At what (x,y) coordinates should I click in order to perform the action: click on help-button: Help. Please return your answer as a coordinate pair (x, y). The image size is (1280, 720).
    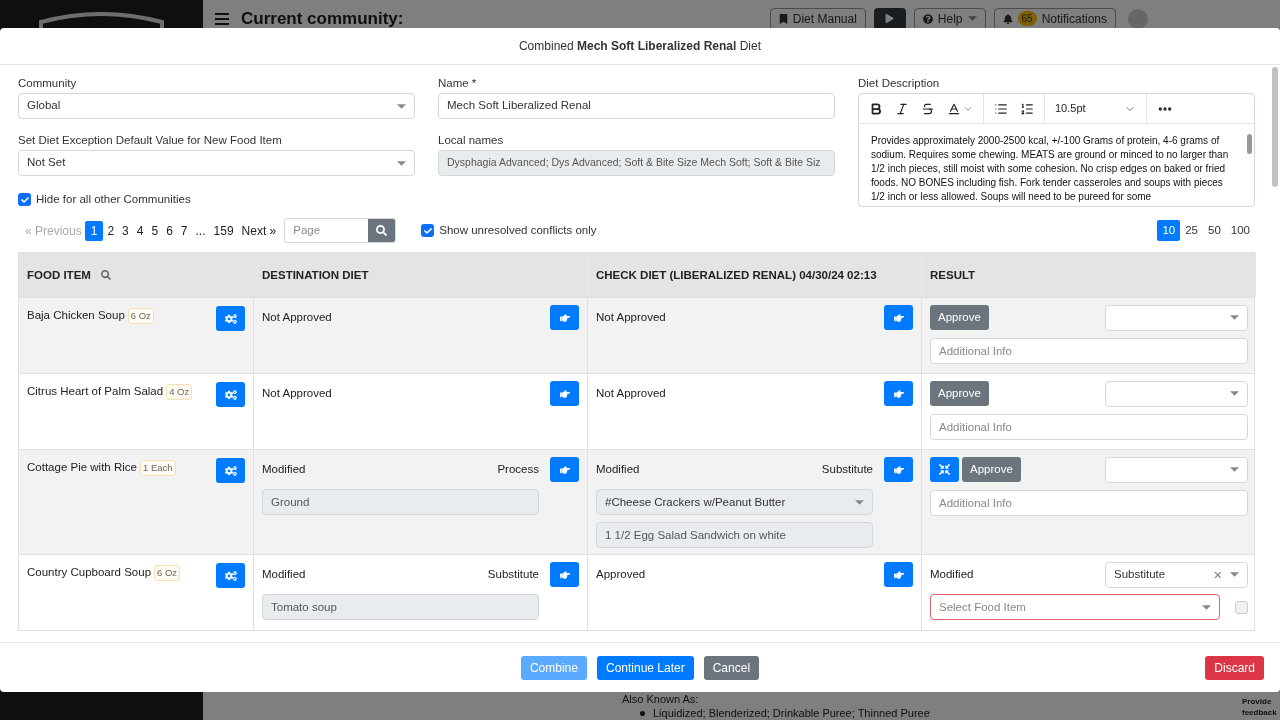
    Looking at the image, I should click on (949, 18).